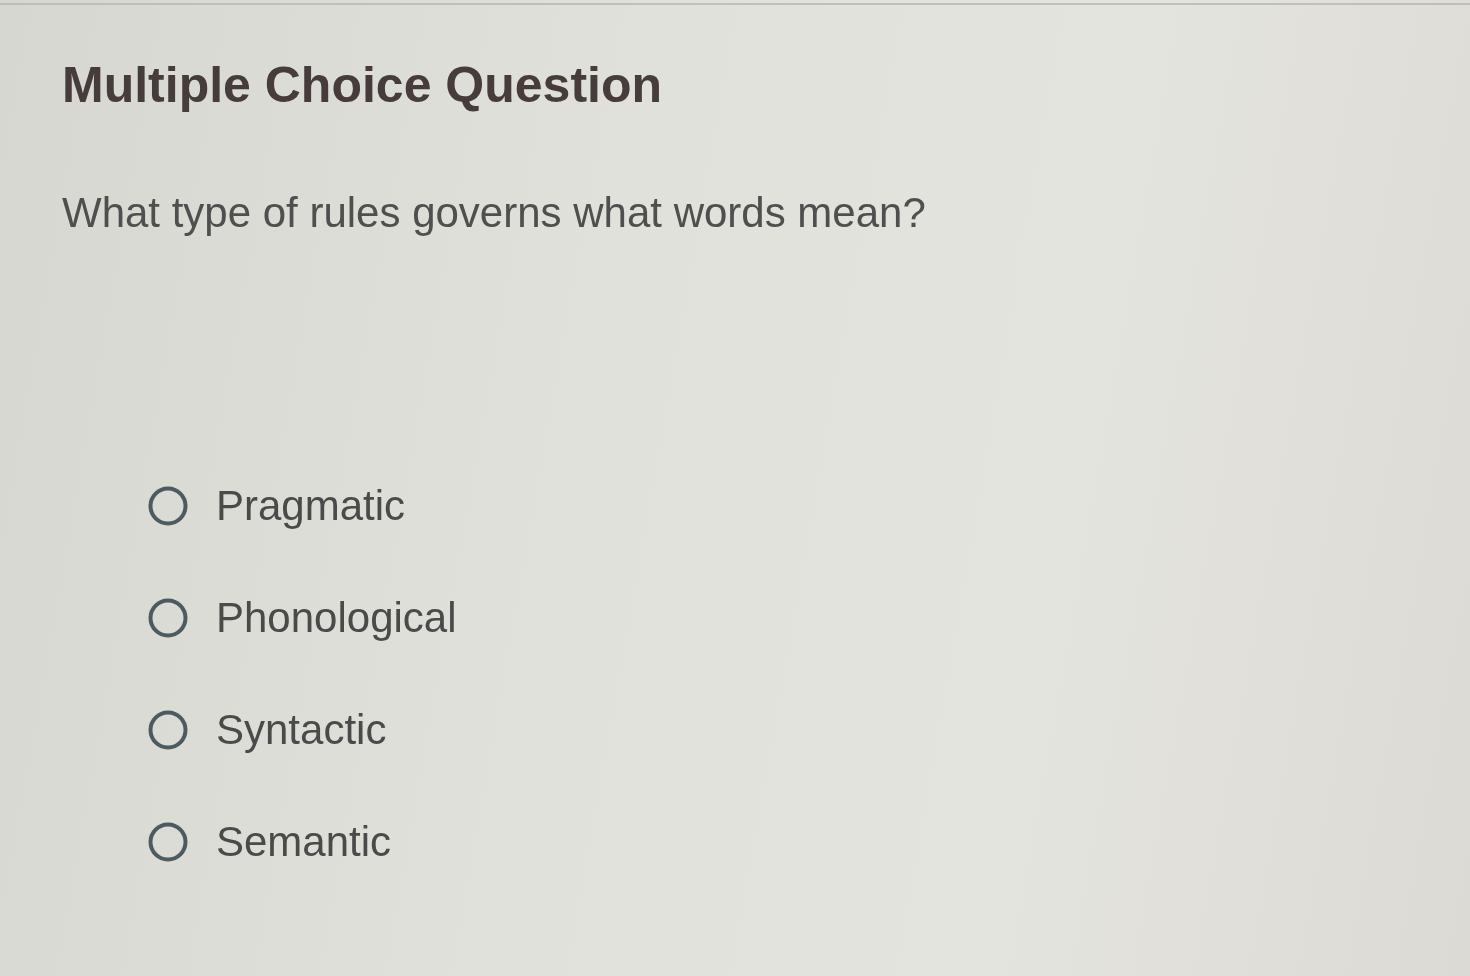 This screenshot has height=976, width=1470. Describe the element at coordinates (304, 842) in the screenshot. I see `option-label: Semantic` at that location.